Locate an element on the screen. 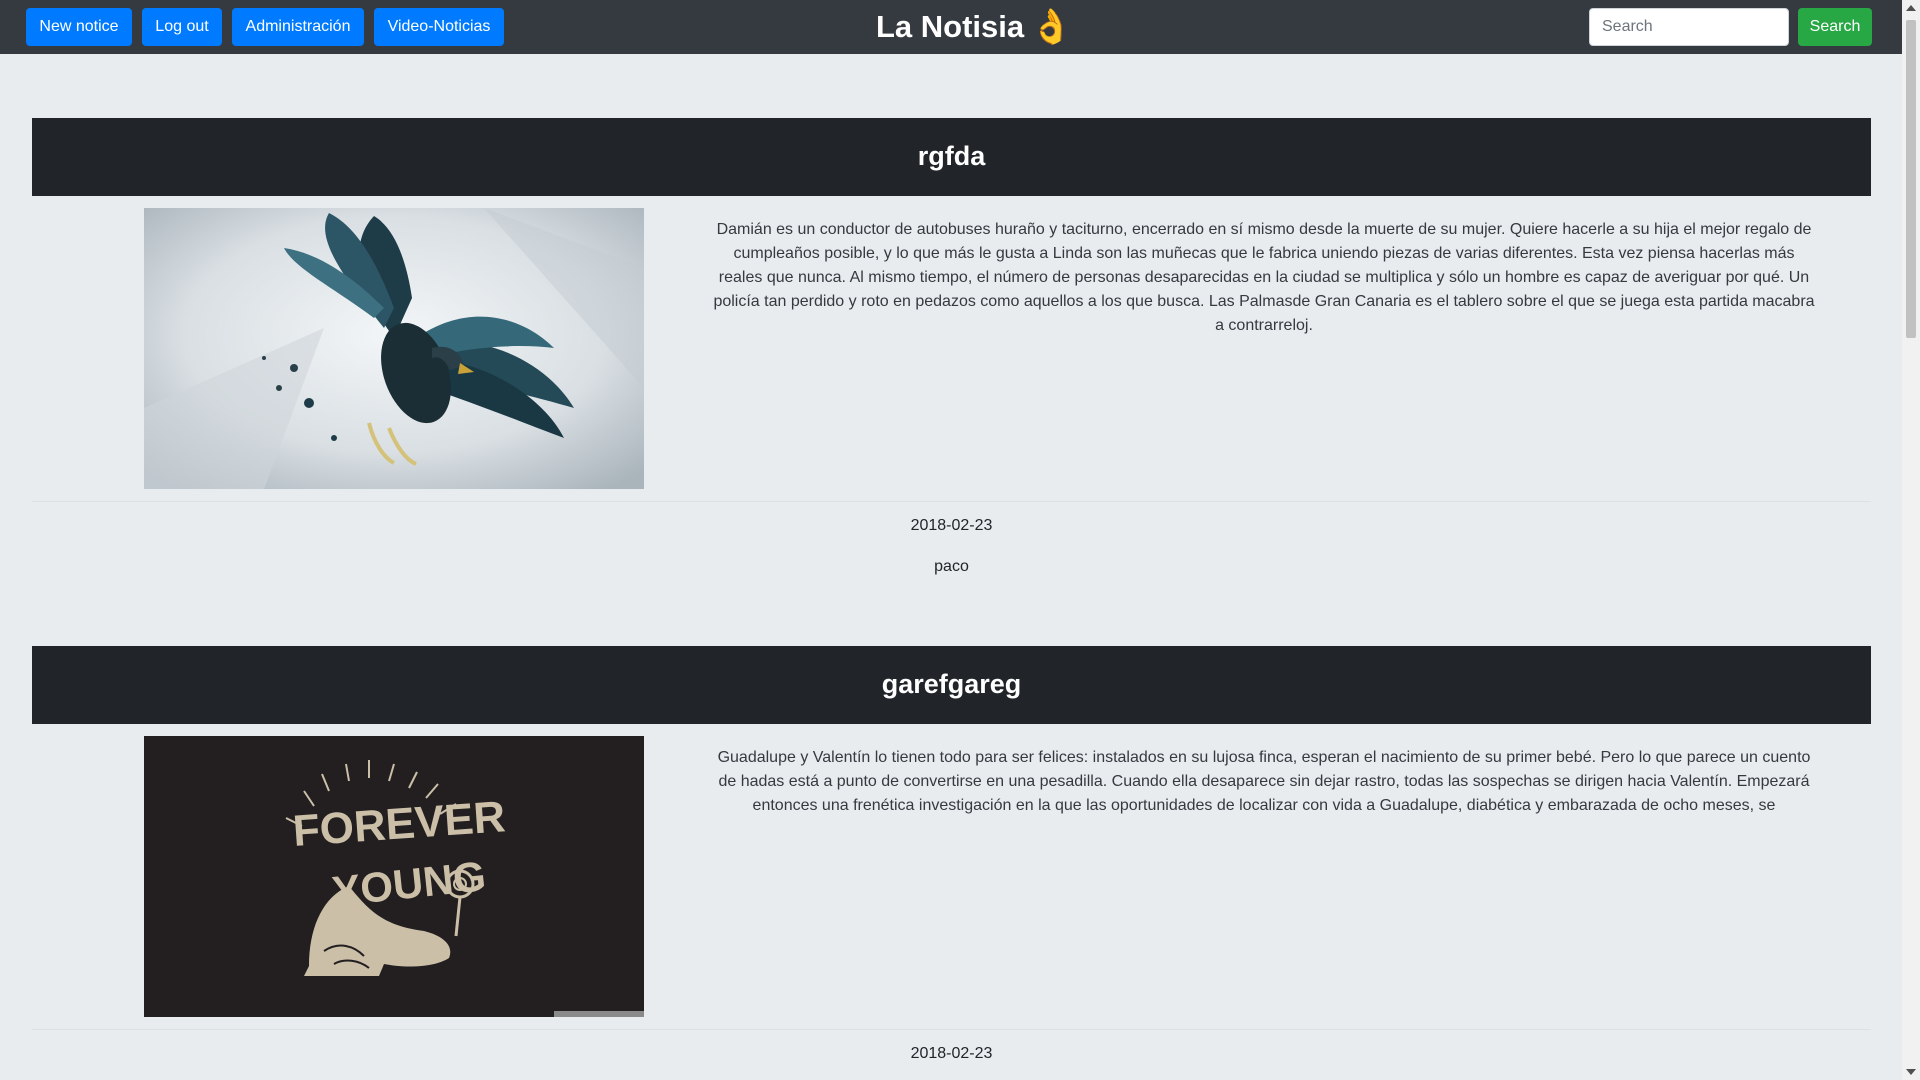 The width and height of the screenshot is (1920, 1080). search-input is located at coordinates (1689, 27).